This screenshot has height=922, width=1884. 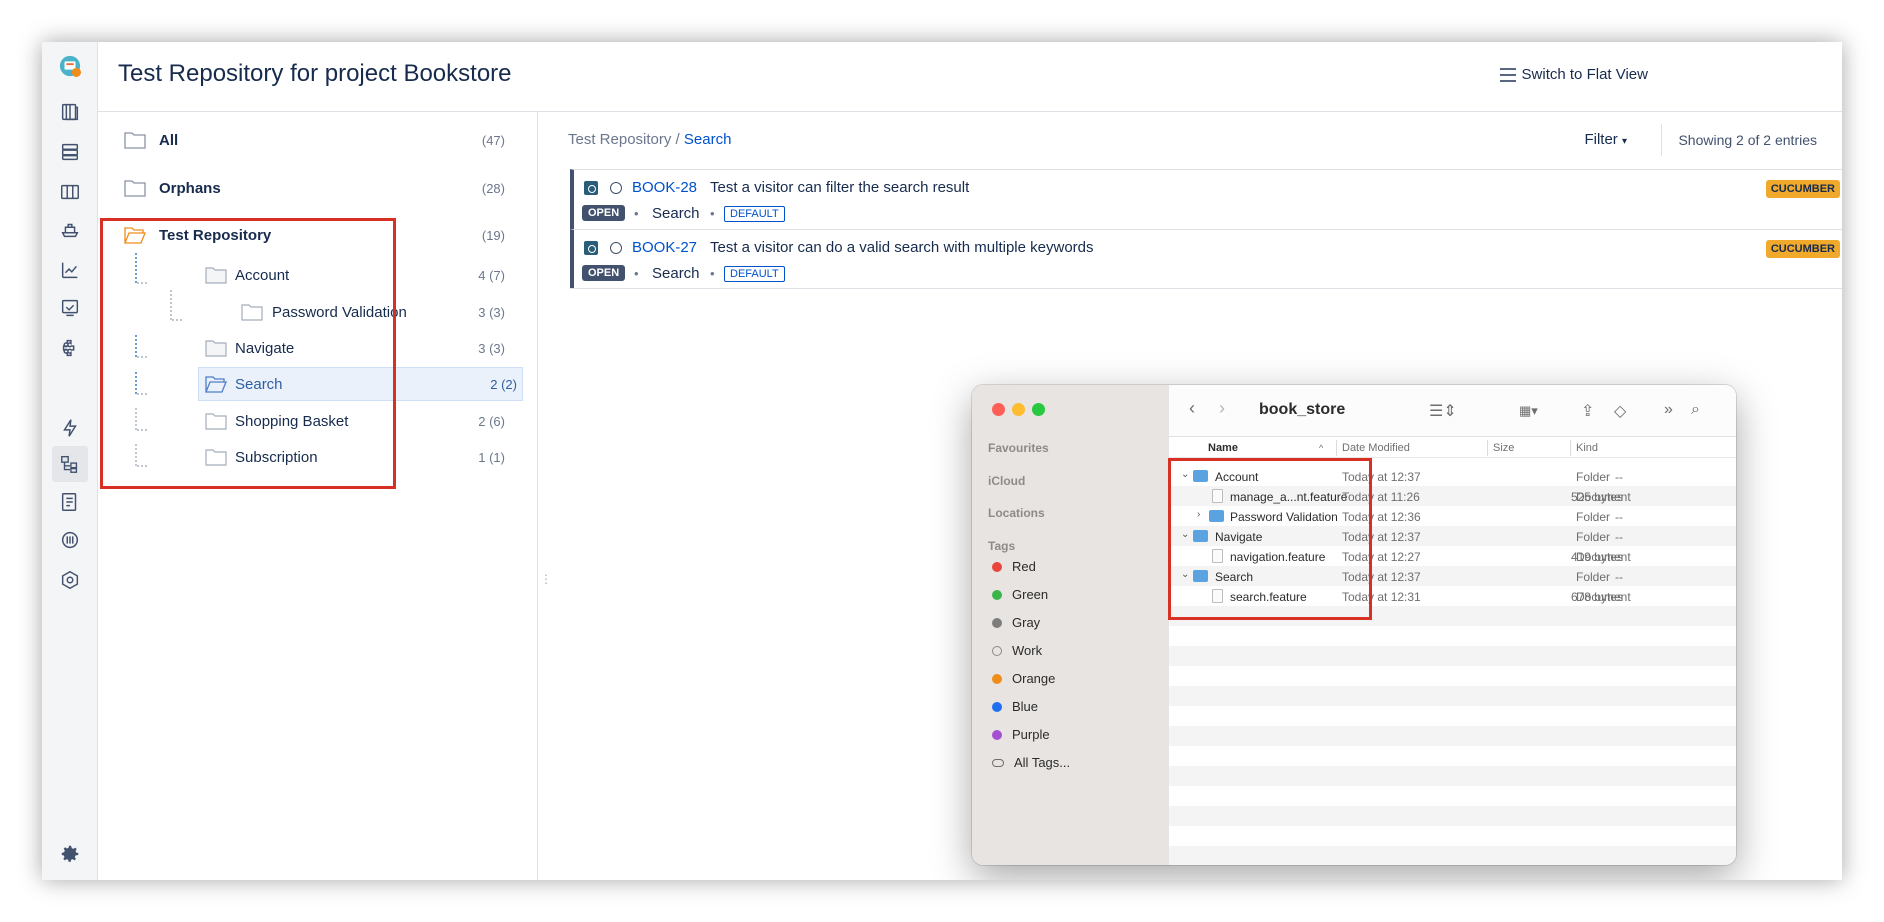 What do you see at coordinates (1006, 481) in the screenshot?
I see `sidebar-section-icloud: iCloud` at bounding box center [1006, 481].